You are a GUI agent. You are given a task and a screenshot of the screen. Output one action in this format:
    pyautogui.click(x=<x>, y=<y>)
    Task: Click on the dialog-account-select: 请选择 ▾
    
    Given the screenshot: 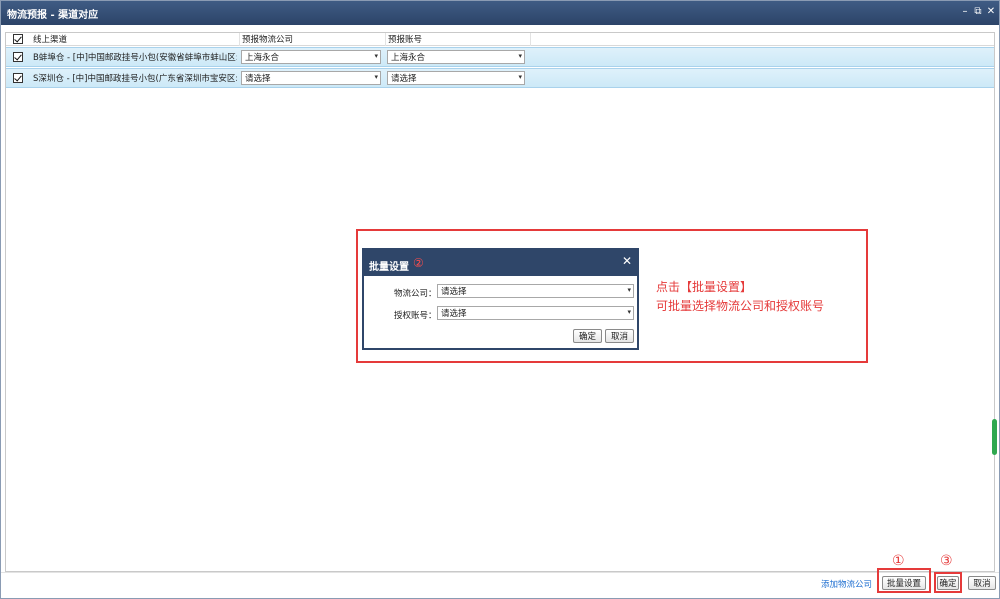 What is the action you would take?
    pyautogui.click(x=535, y=313)
    